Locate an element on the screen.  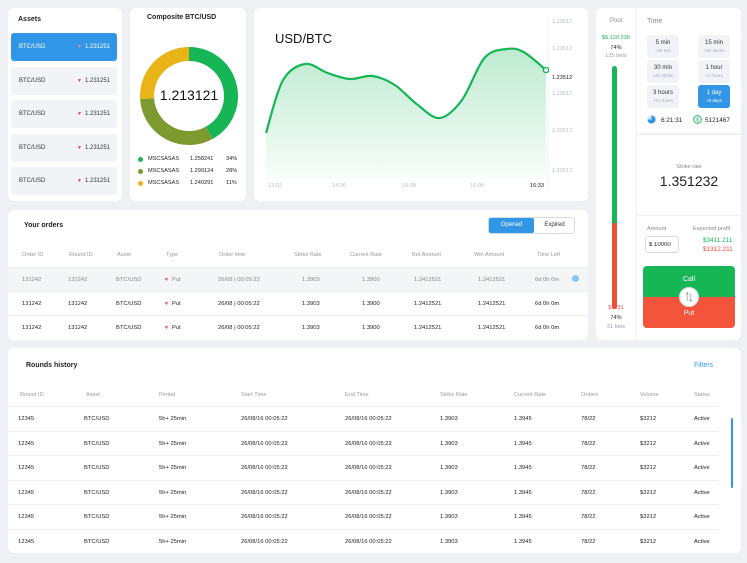
x-tick-label: 15:00 is located at coordinates (409, 186).